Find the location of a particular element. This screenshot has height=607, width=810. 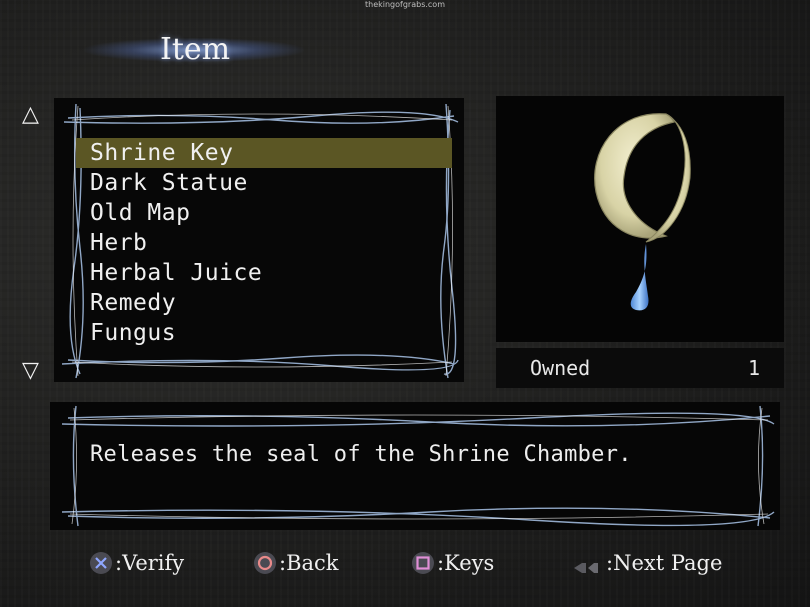

circle-button-icon is located at coordinates (265, 563).